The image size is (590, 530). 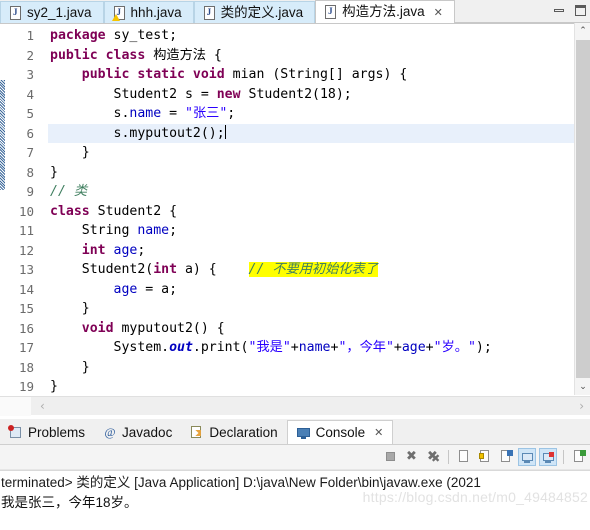 What do you see at coordinates (506, 457) in the screenshot?
I see `word-wrap-button` at bounding box center [506, 457].